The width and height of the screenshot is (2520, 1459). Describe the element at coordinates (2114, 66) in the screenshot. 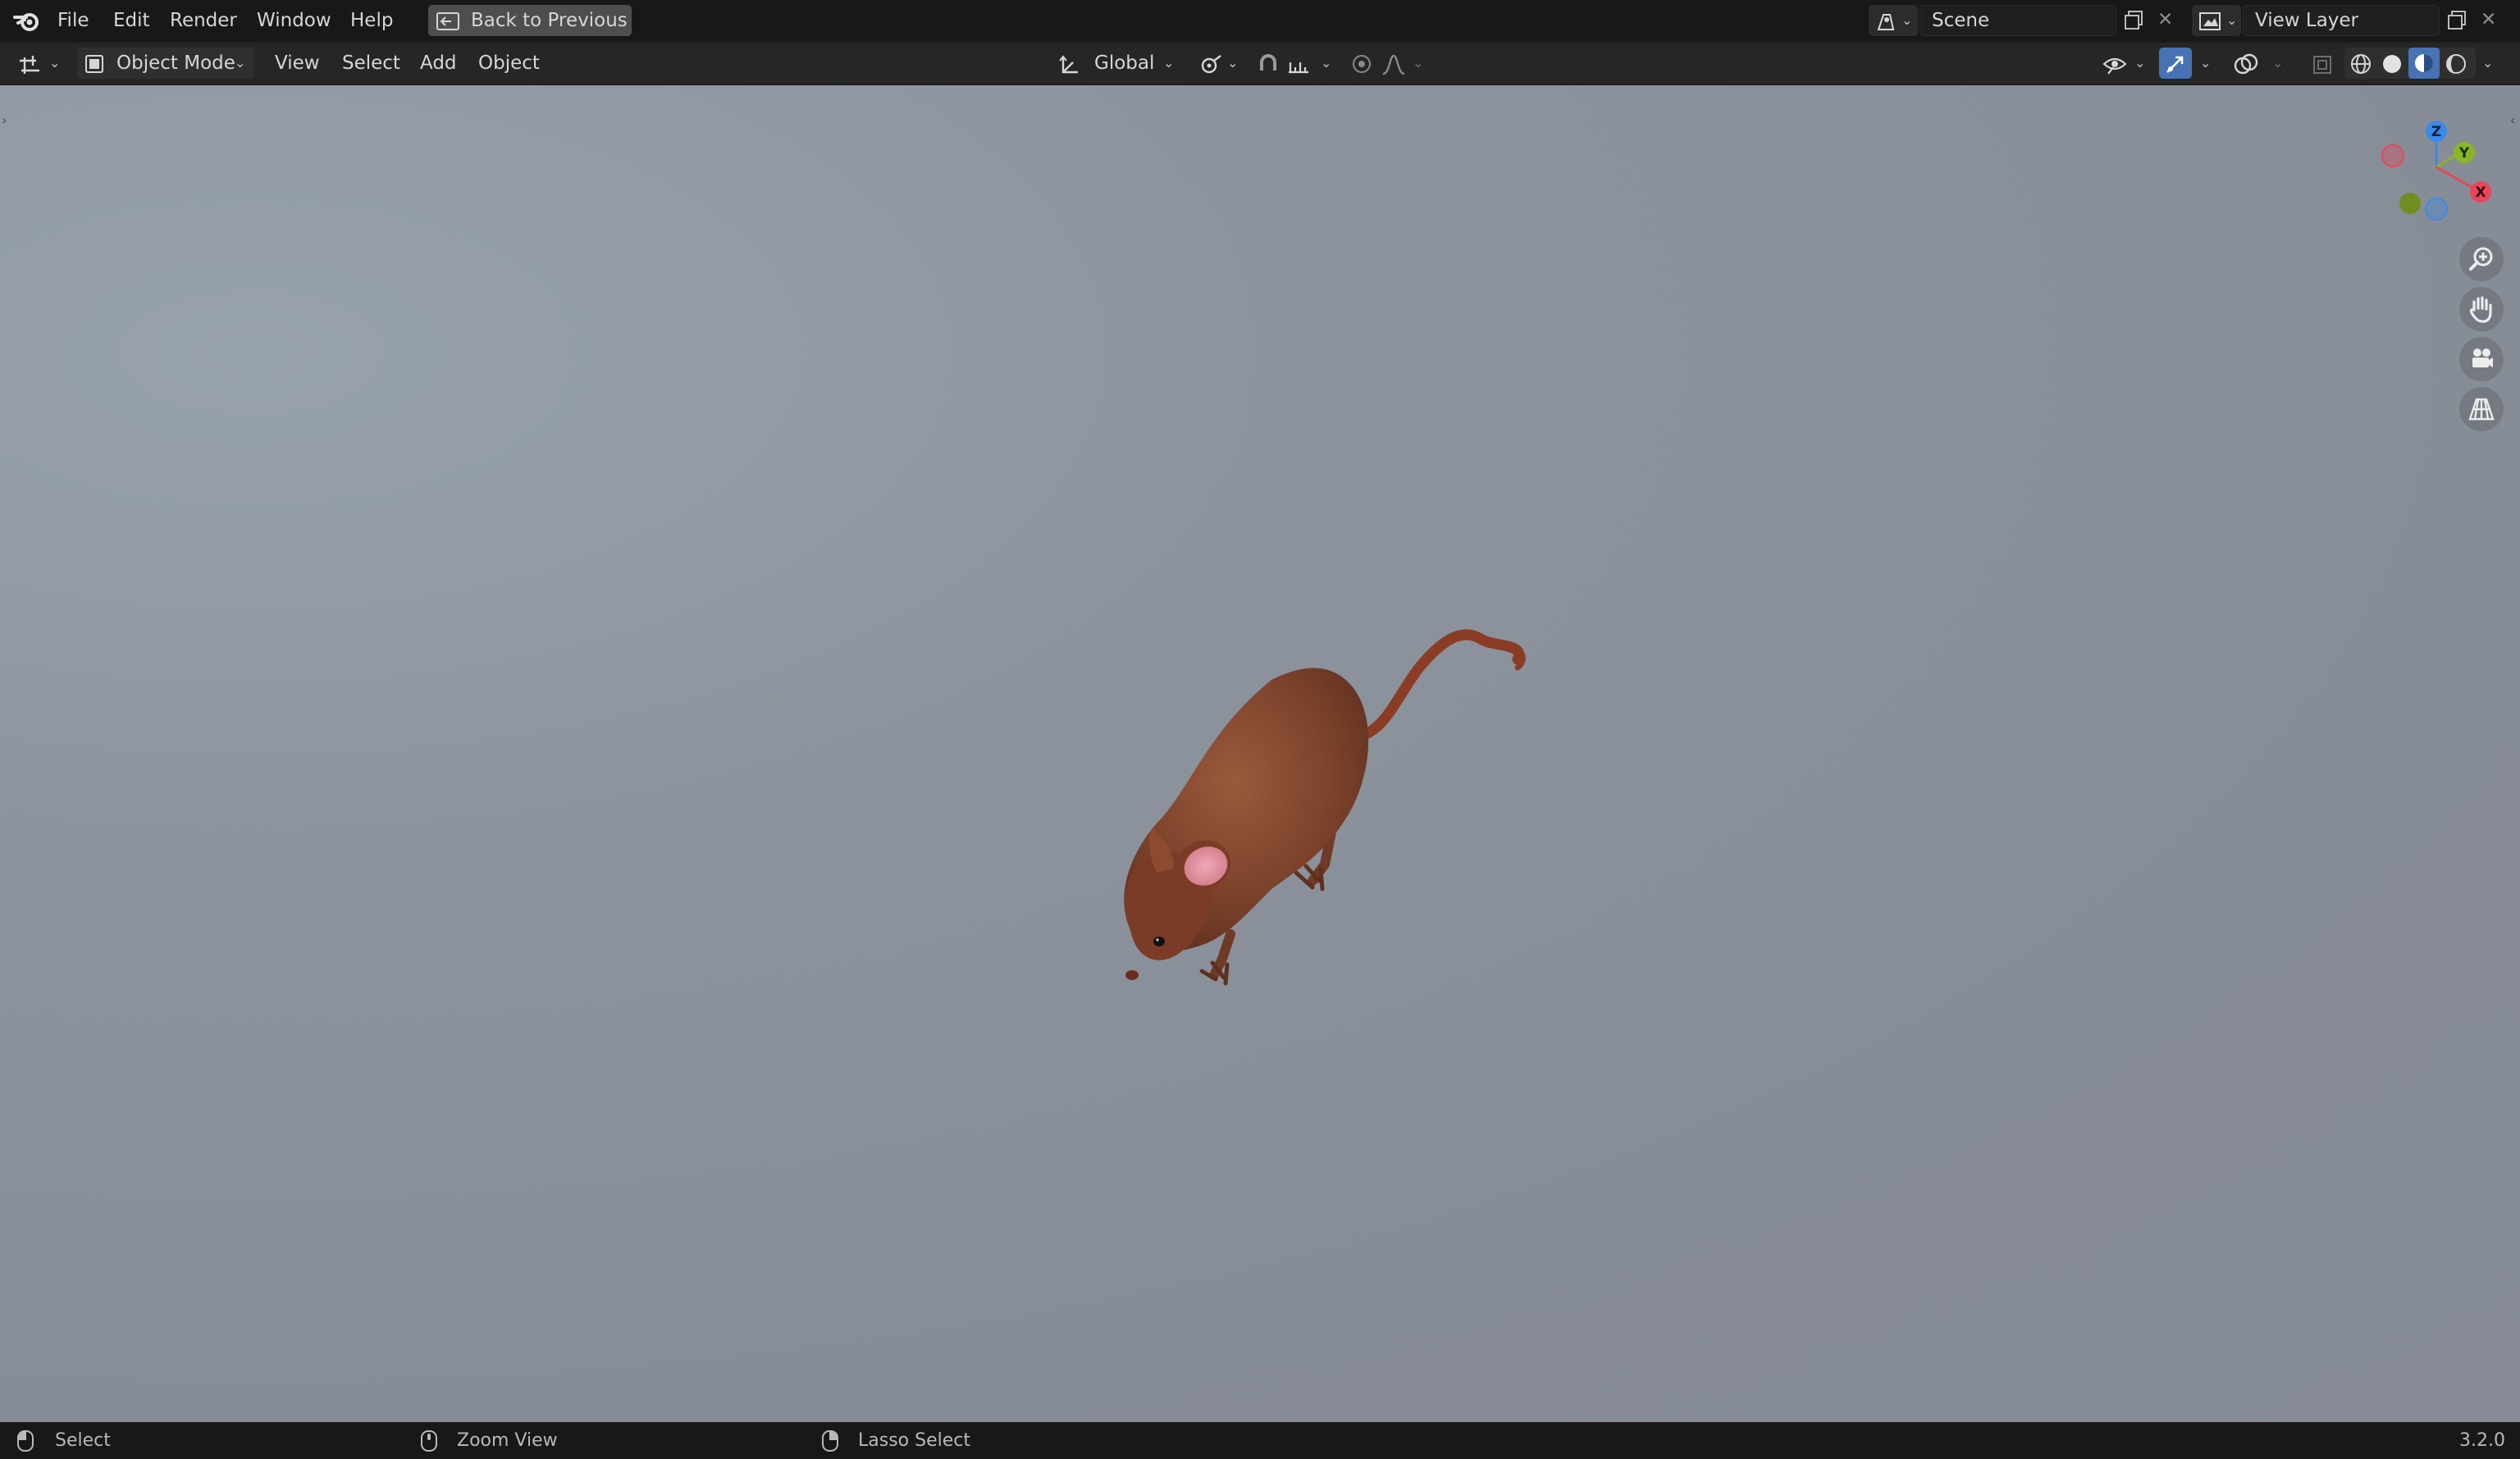

I see `visibility-icon` at that location.